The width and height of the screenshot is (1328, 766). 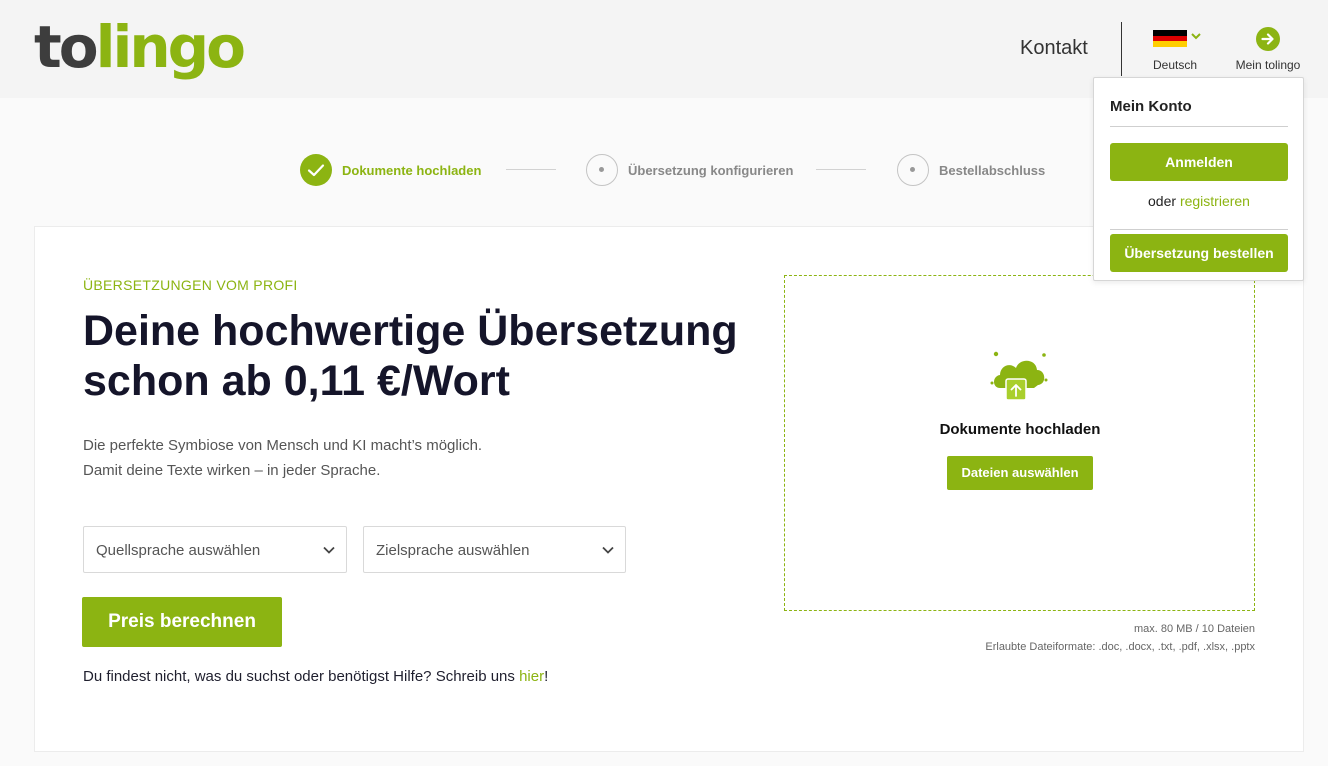 What do you see at coordinates (1019, 376) in the screenshot?
I see `cloud-upload-icon` at bounding box center [1019, 376].